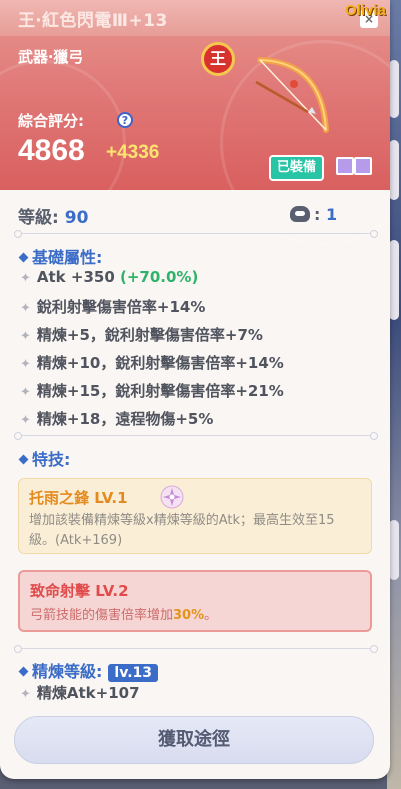  I want to click on king-emblem-icon: 王, so click(218, 59).